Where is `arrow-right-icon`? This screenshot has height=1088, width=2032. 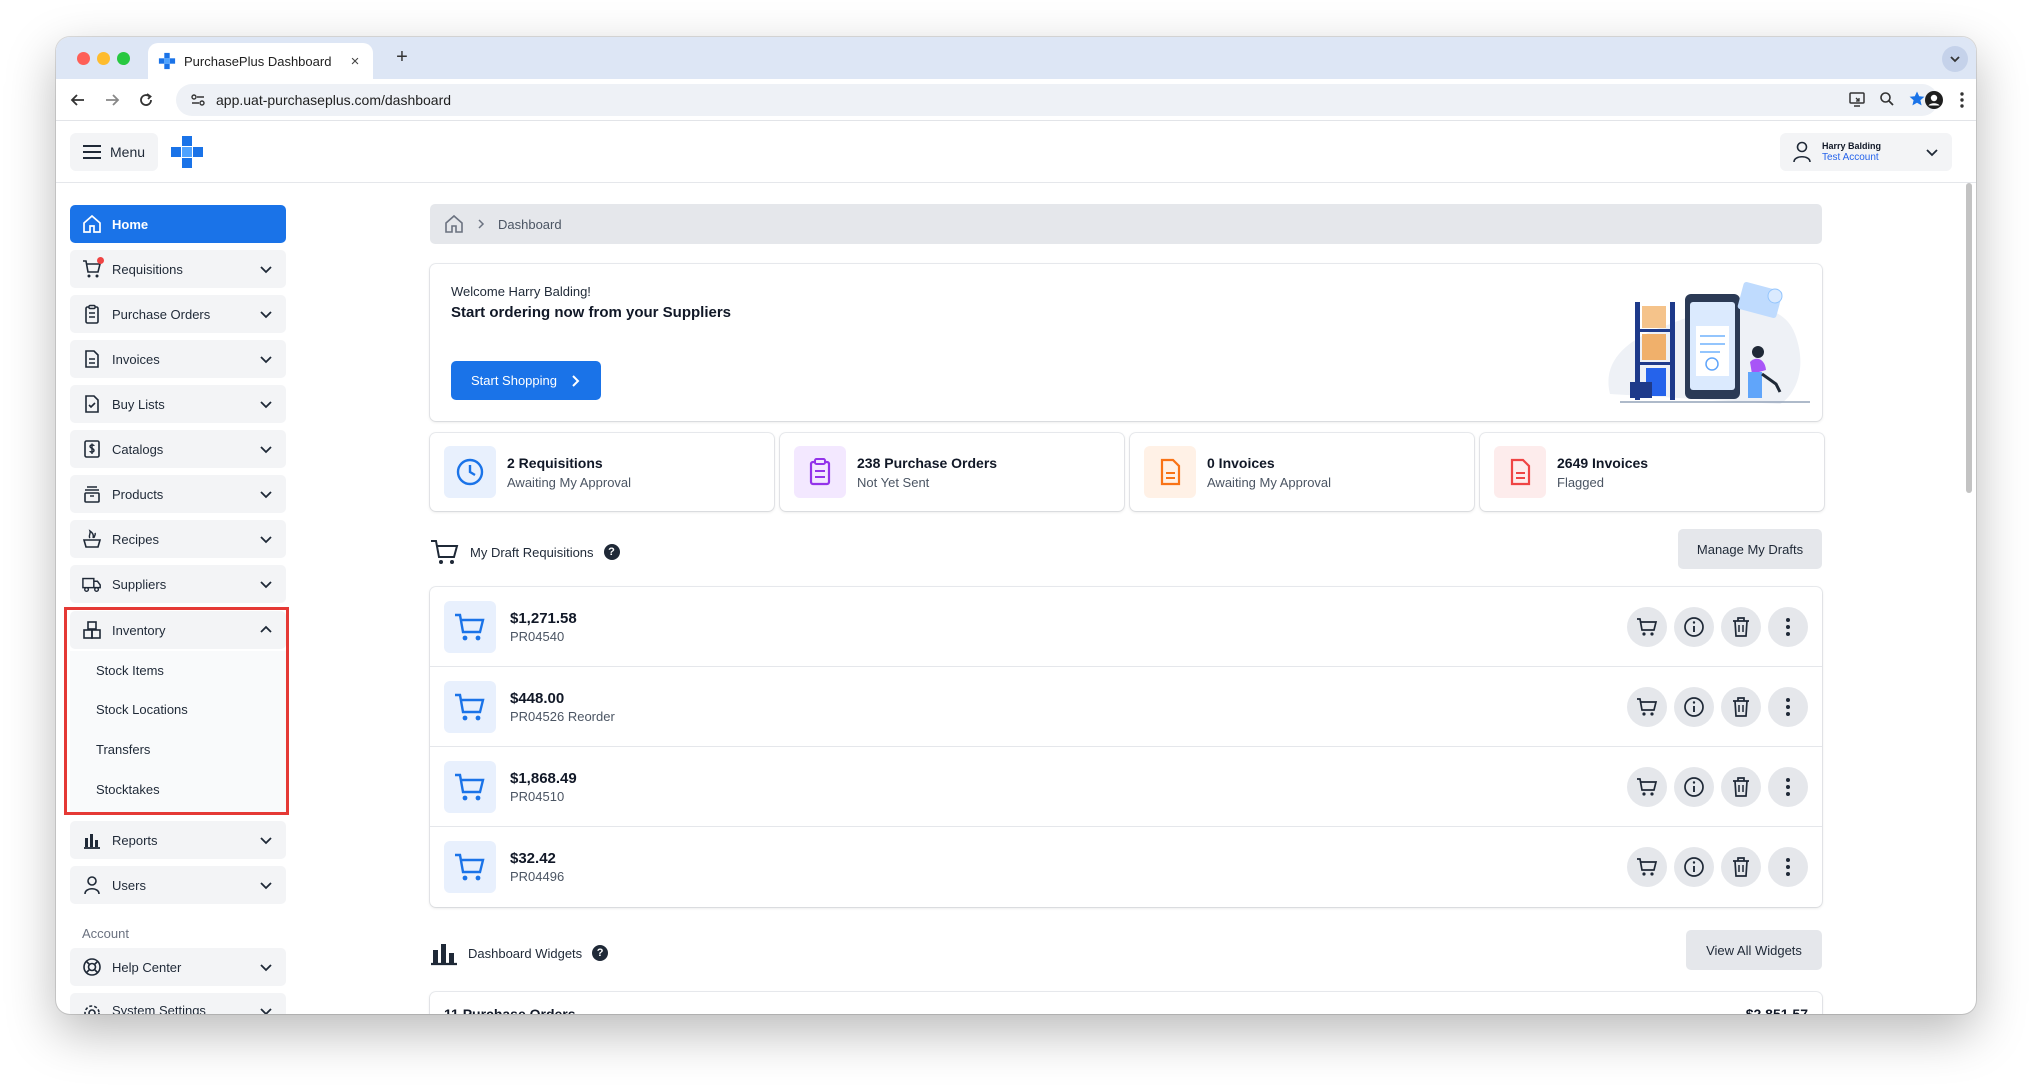 arrow-right-icon is located at coordinates (113, 100).